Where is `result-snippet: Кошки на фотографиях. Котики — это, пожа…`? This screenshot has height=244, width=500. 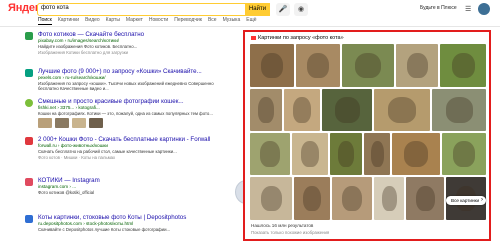
result-snippet: Кошки на фотографиях. Котики — это, пожа… is located at coordinates (125, 113).